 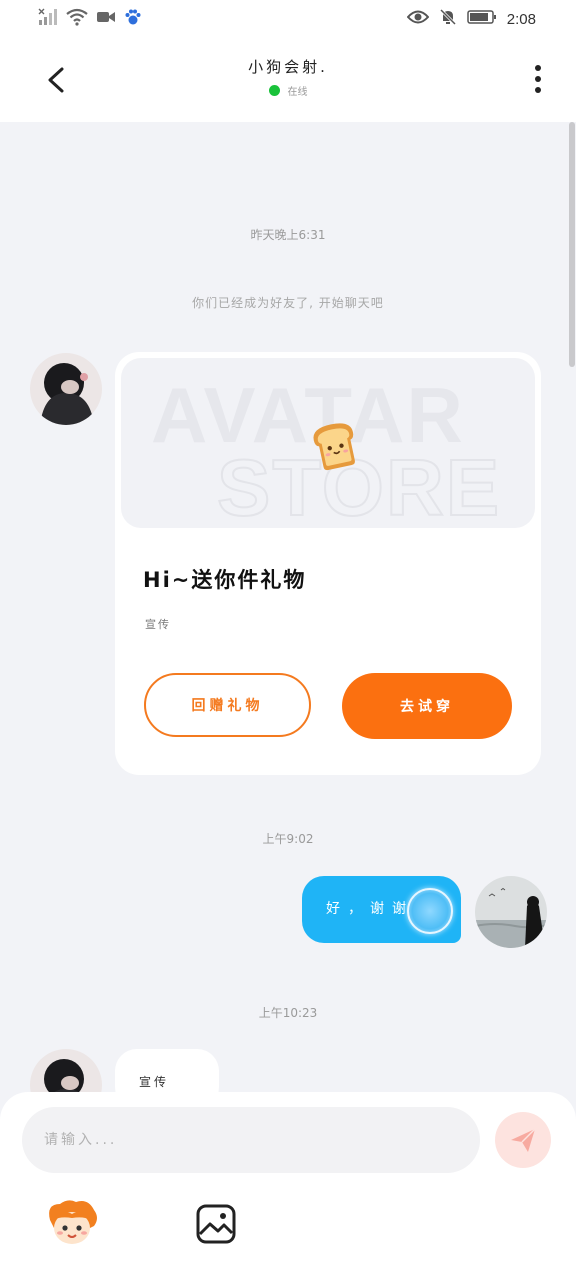 What do you see at coordinates (288, 303) in the screenshot?
I see `system-notice: 你们已经成为好友了, 开始聊天吧` at bounding box center [288, 303].